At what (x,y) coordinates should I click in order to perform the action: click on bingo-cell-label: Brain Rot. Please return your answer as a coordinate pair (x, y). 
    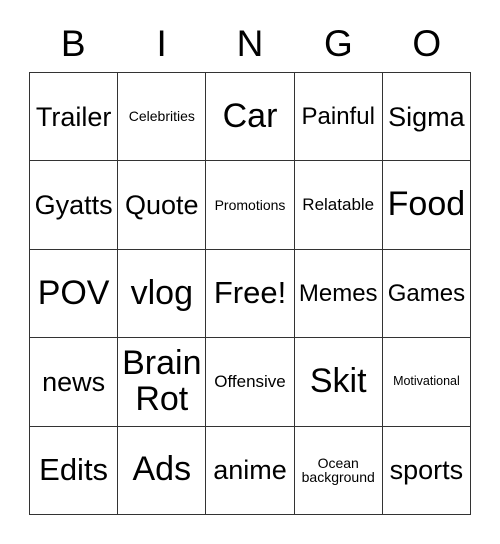
    Looking at the image, I should click on (162, 381).